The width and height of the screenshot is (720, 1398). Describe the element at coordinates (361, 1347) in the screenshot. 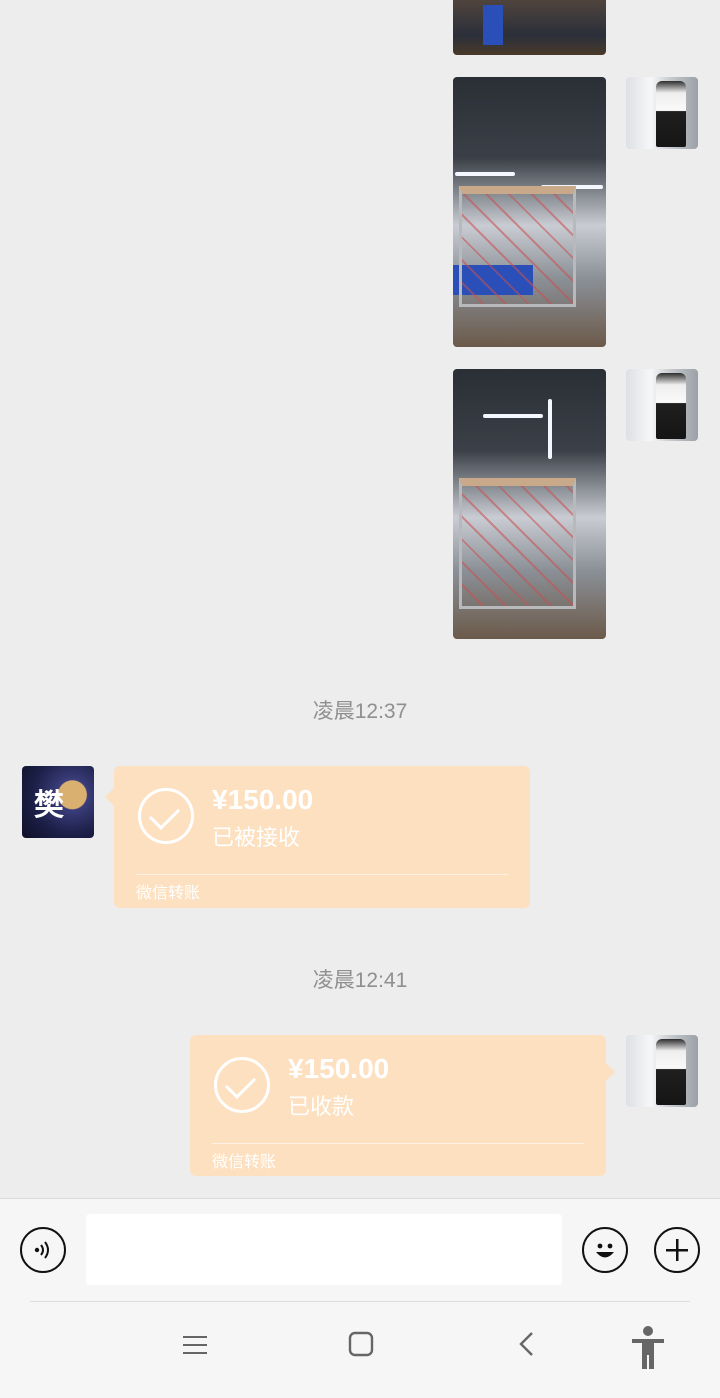

I see `home-icon` at that location.